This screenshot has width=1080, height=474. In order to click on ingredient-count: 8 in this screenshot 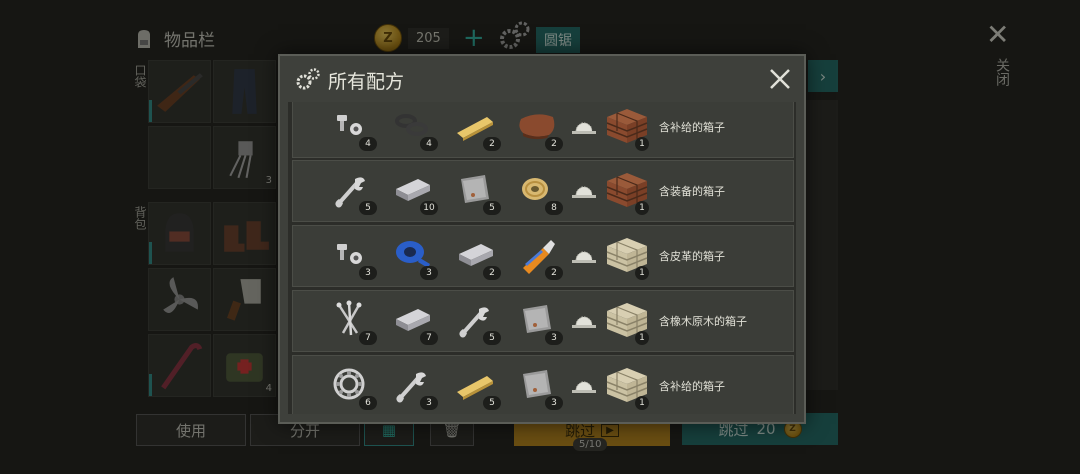, I will do `click(554, 208)`.